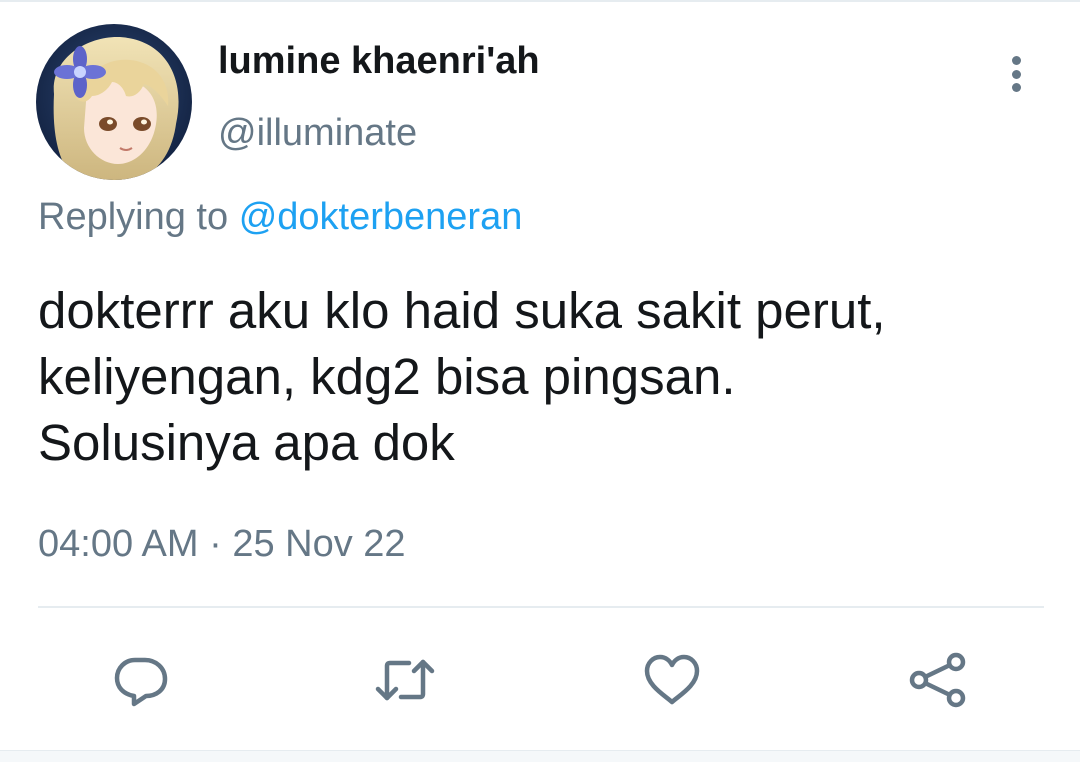 This screenshot has width=1080, height=762. Describe the element at coordinates (540, 756) in the screenshot. I see `bottom-divider` at that location.